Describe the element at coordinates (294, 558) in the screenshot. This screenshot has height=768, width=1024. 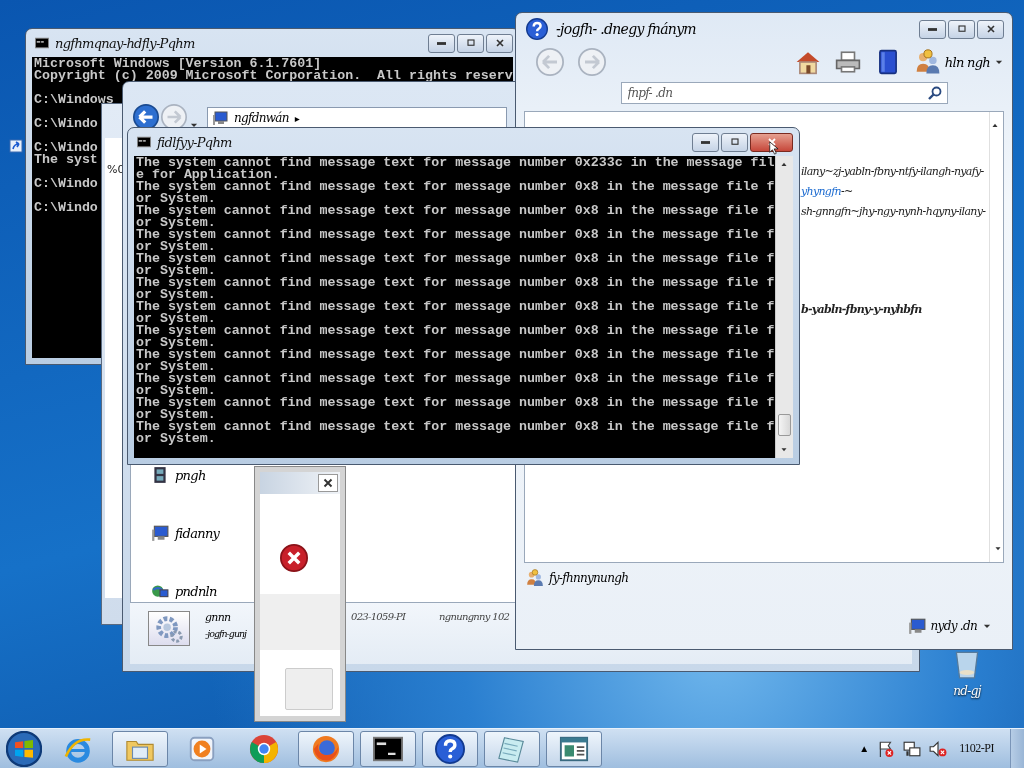
I see `error-icon` at that location.